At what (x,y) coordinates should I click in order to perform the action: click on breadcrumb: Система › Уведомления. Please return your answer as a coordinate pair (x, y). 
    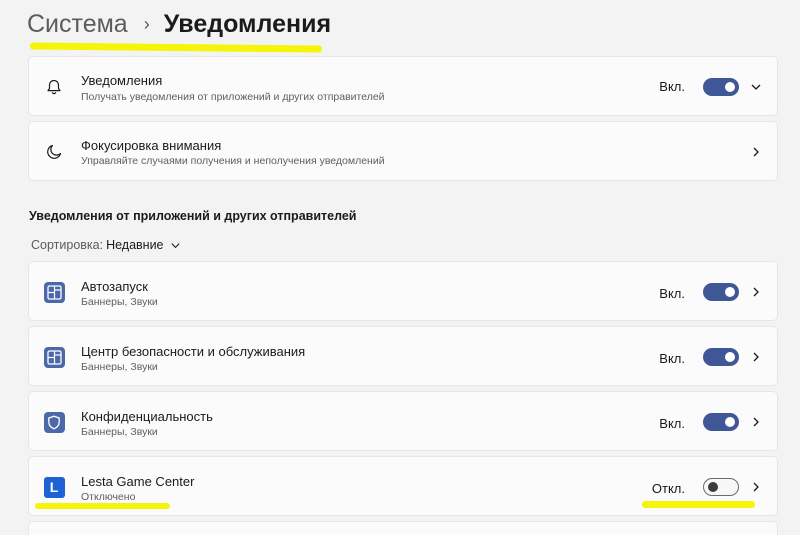
    Looking at the image, I should click on (179, 24).